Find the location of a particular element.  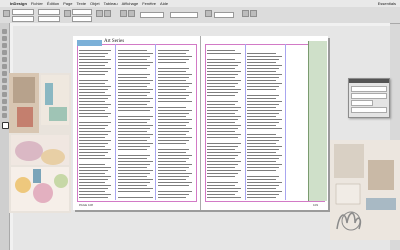

menu-item-window: Fenêtre is located at coordinates (149, 3).